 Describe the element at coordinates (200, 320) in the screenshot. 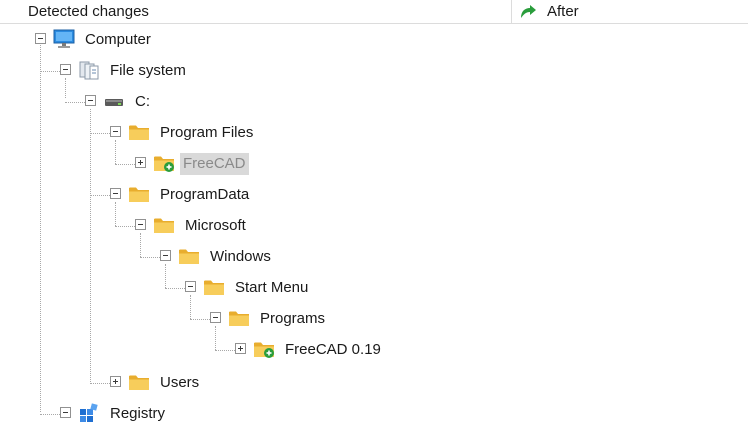

I see `tree-node-programs: Programs` at that location.